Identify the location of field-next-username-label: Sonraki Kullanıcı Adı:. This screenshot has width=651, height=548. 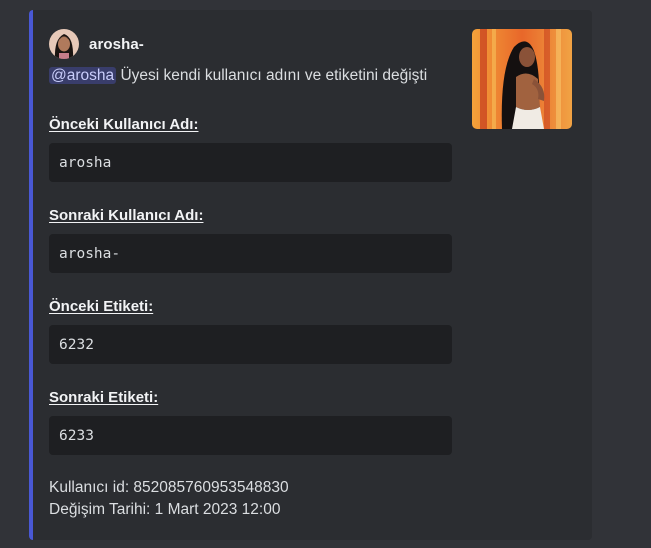
(126, 215).